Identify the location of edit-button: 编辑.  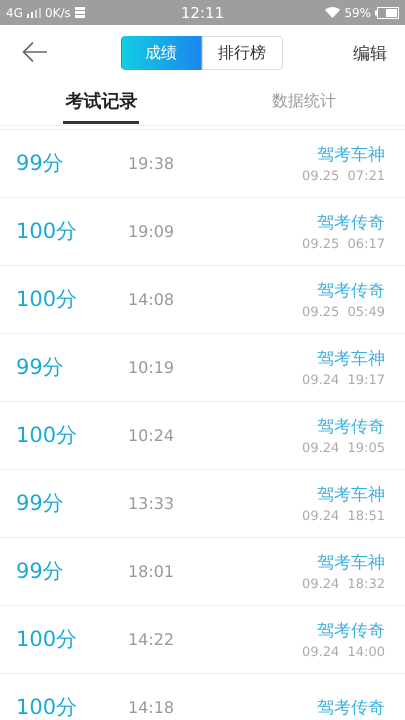
(370, 53).